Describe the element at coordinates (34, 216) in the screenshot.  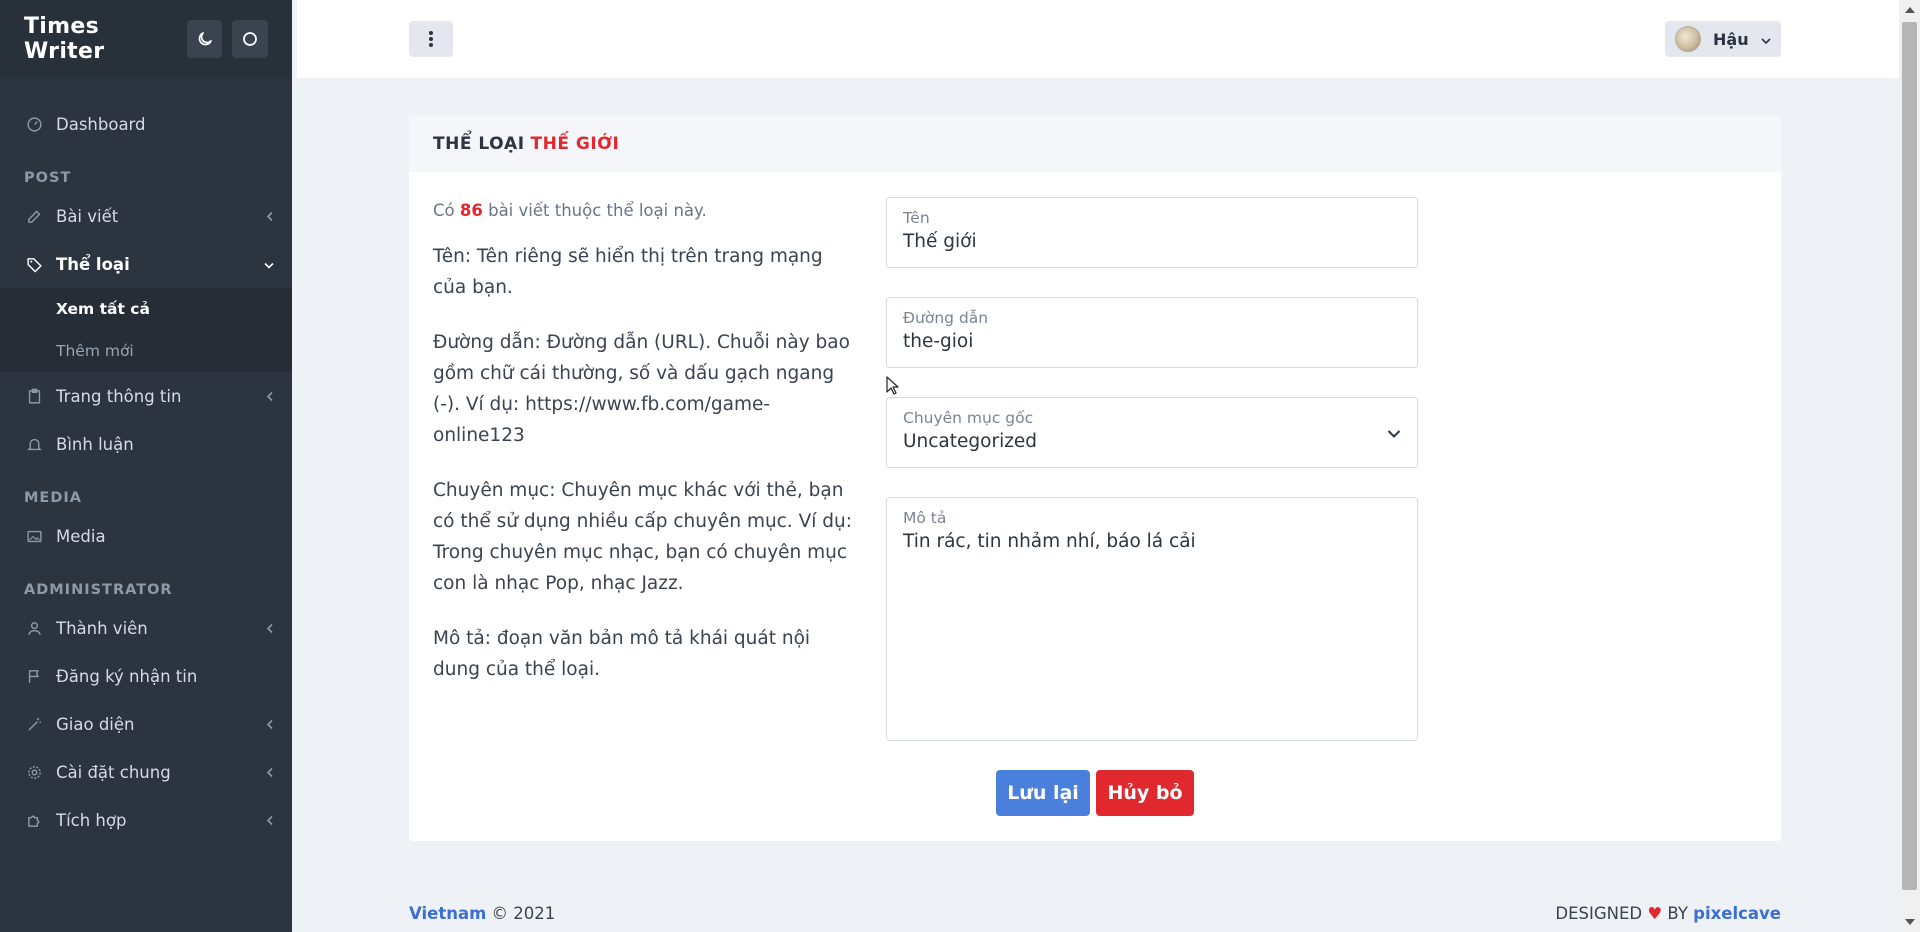
I see `edit-icon` at that location.